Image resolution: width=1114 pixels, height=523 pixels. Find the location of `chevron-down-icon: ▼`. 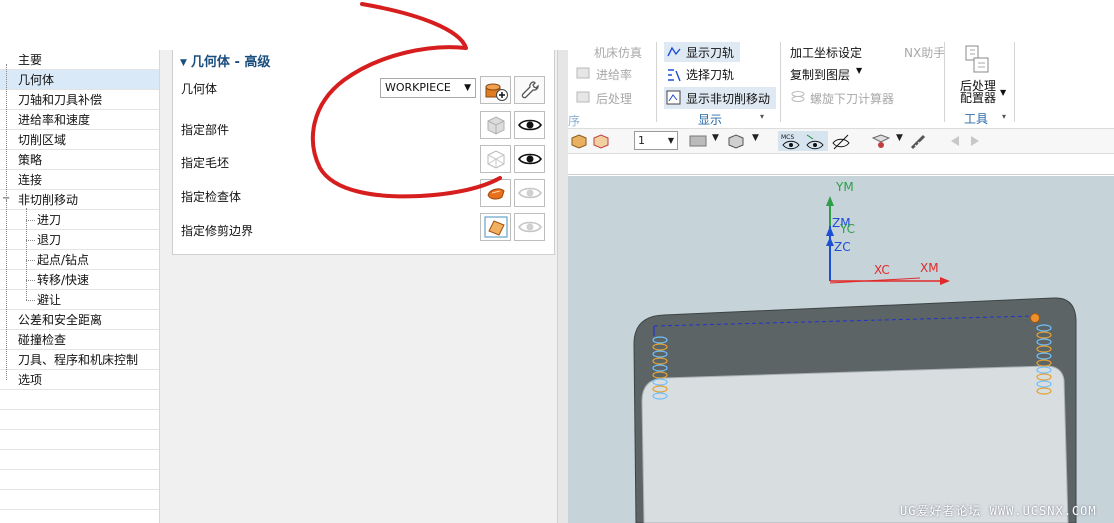

chevron-down-icon: ▼ is located at coordinates (467, 88).